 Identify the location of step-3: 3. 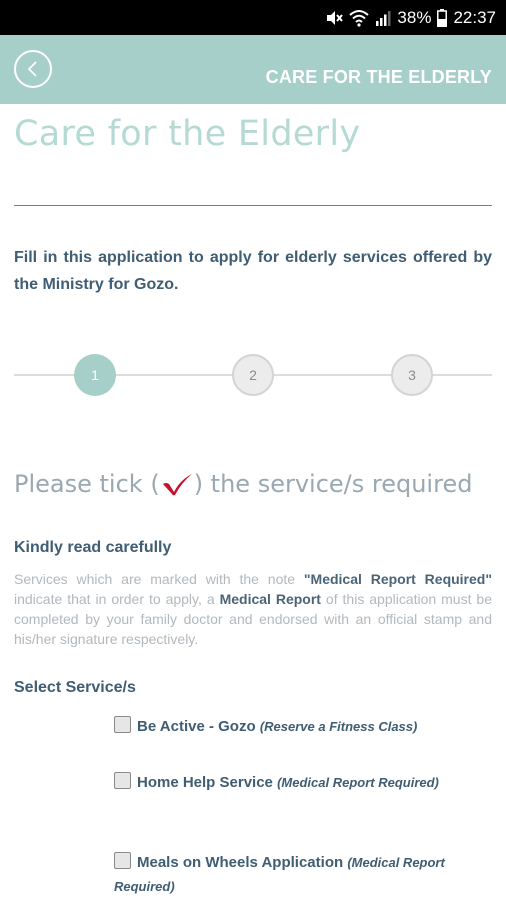
(412, 375).